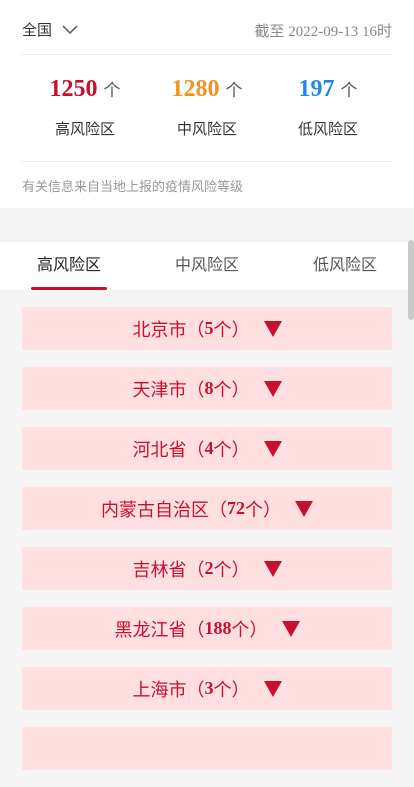 Image resolution: width=414 pixels, height=787 pixels. What do you see at coordinates (236, 508) in the screenshot?
I see `province-count: 72` at bounding box center [236, 508].